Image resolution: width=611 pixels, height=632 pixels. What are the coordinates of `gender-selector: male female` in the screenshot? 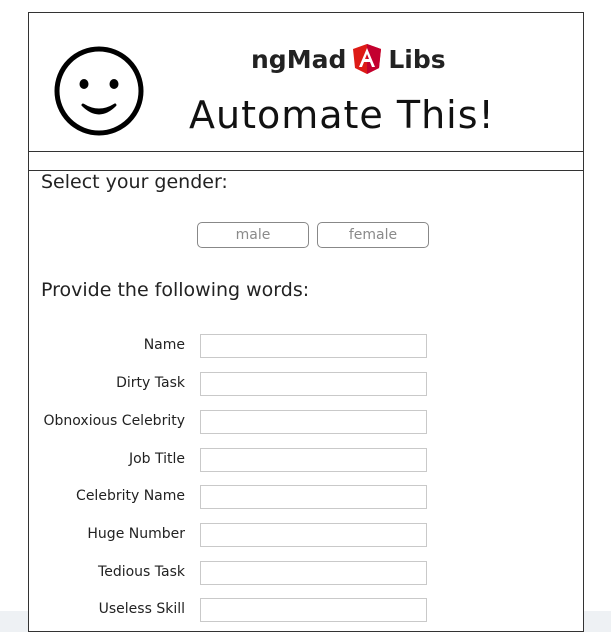 It's located at (313, 235).